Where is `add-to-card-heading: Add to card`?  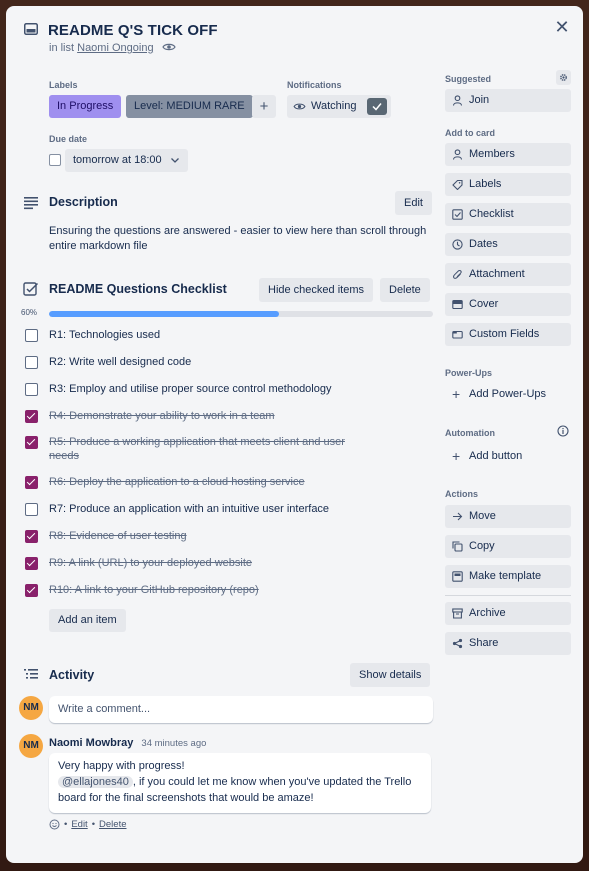
add-to-card-heading: Add to card is located at coordinates (470, 133).